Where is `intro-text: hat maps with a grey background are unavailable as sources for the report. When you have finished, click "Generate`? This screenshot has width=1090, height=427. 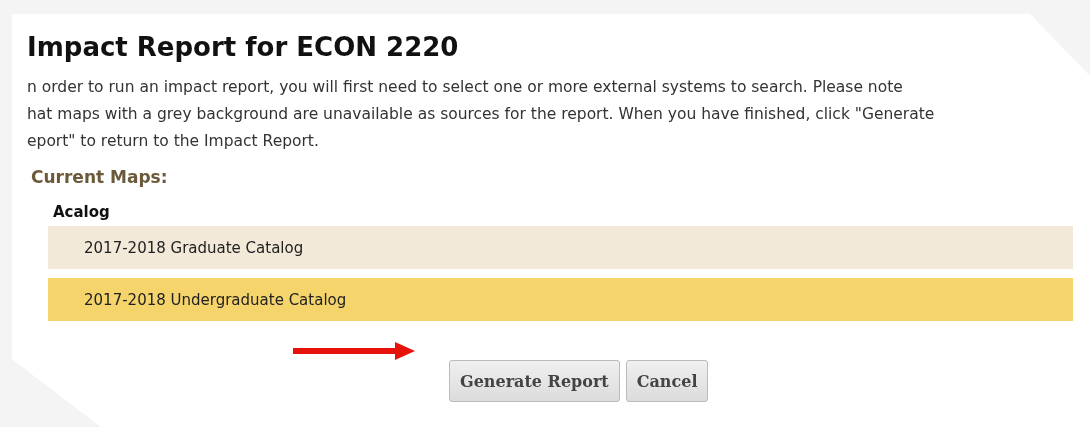
intro-text: hat maps with a grey background are unavailable as sources for the report. When you have finished, click "Generate is located at coordinates (481, 114).